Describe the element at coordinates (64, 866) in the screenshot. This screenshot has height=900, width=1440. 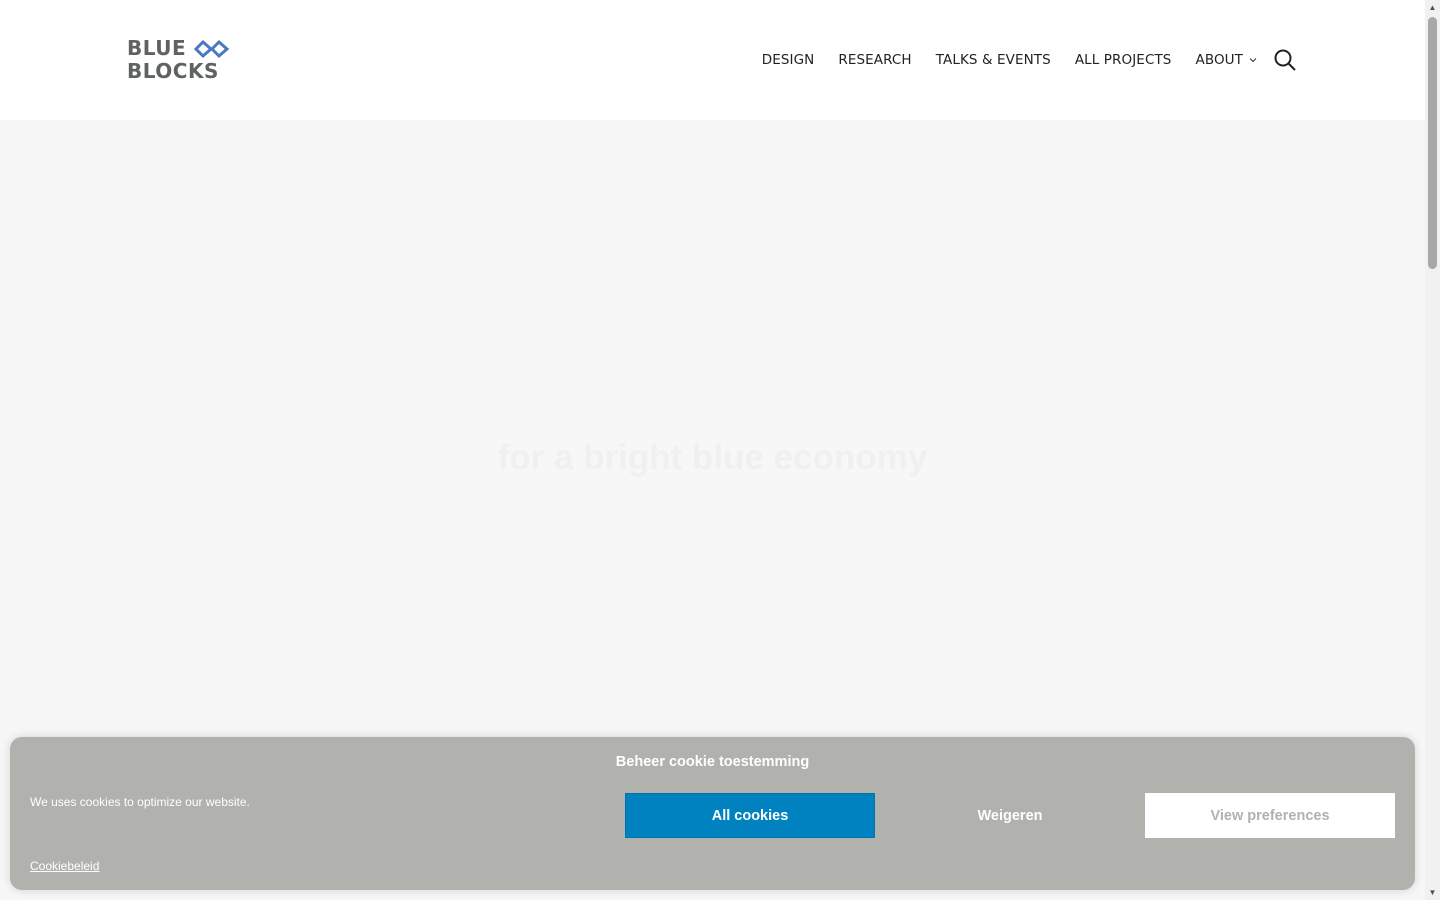
I see `cookie-policy-link: Cookiebeleid` at that location.